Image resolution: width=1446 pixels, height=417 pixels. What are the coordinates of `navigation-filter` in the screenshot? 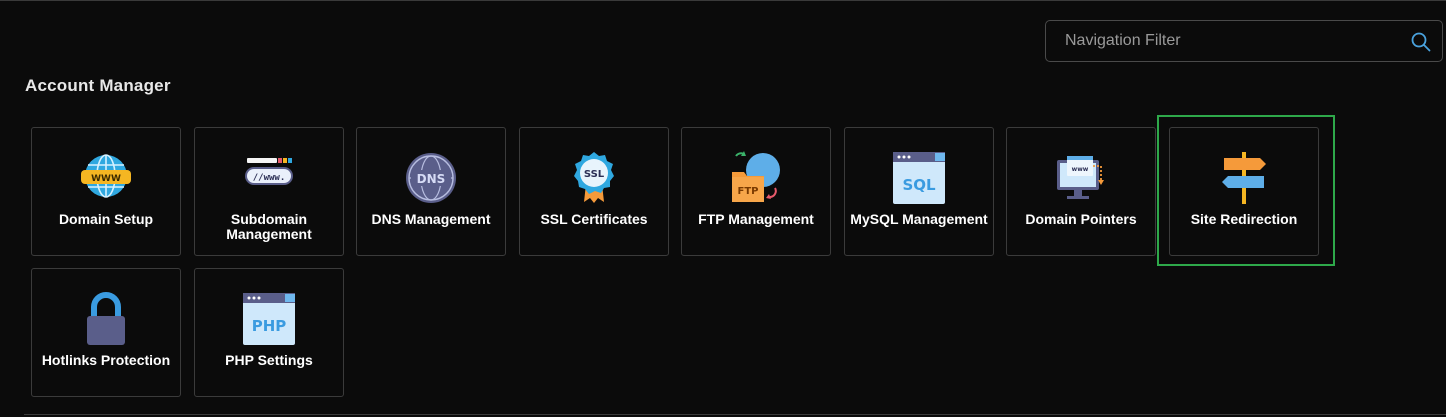 It's located at (1244, 41).